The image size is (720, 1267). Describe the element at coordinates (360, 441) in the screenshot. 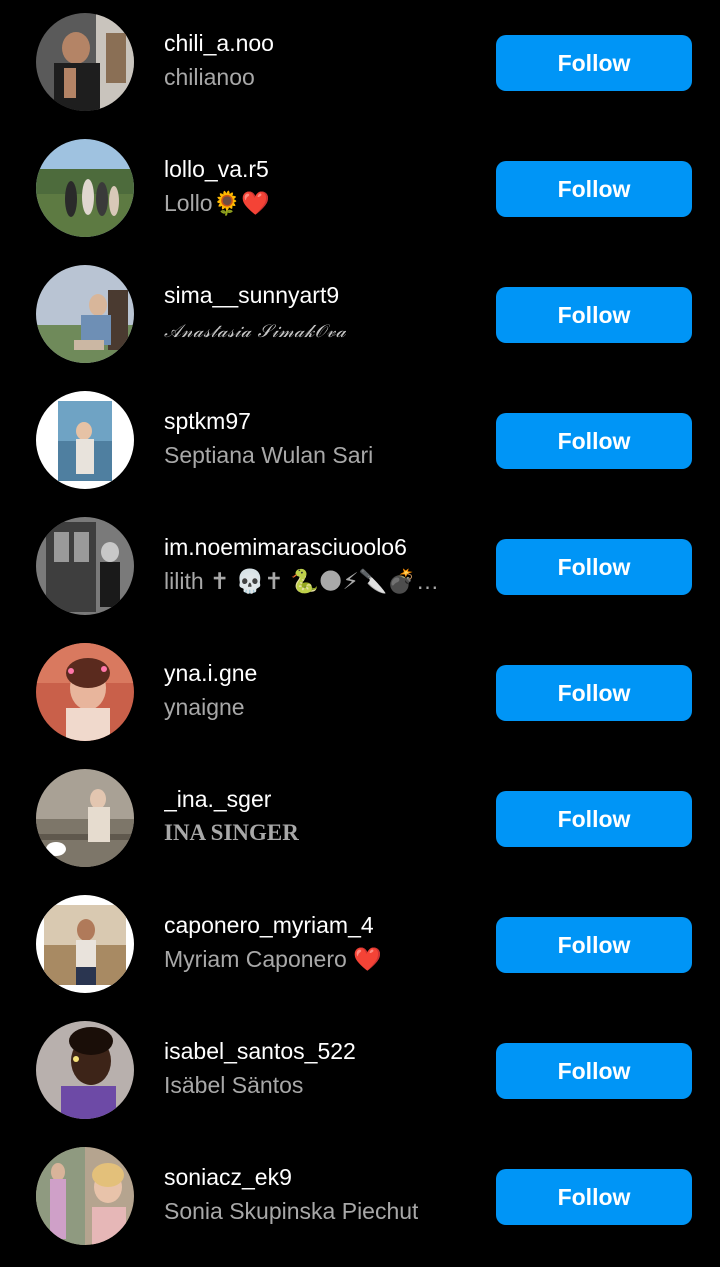

I see `account-row: sptkm97 Septiana Wulan Sari Follow` at that location.